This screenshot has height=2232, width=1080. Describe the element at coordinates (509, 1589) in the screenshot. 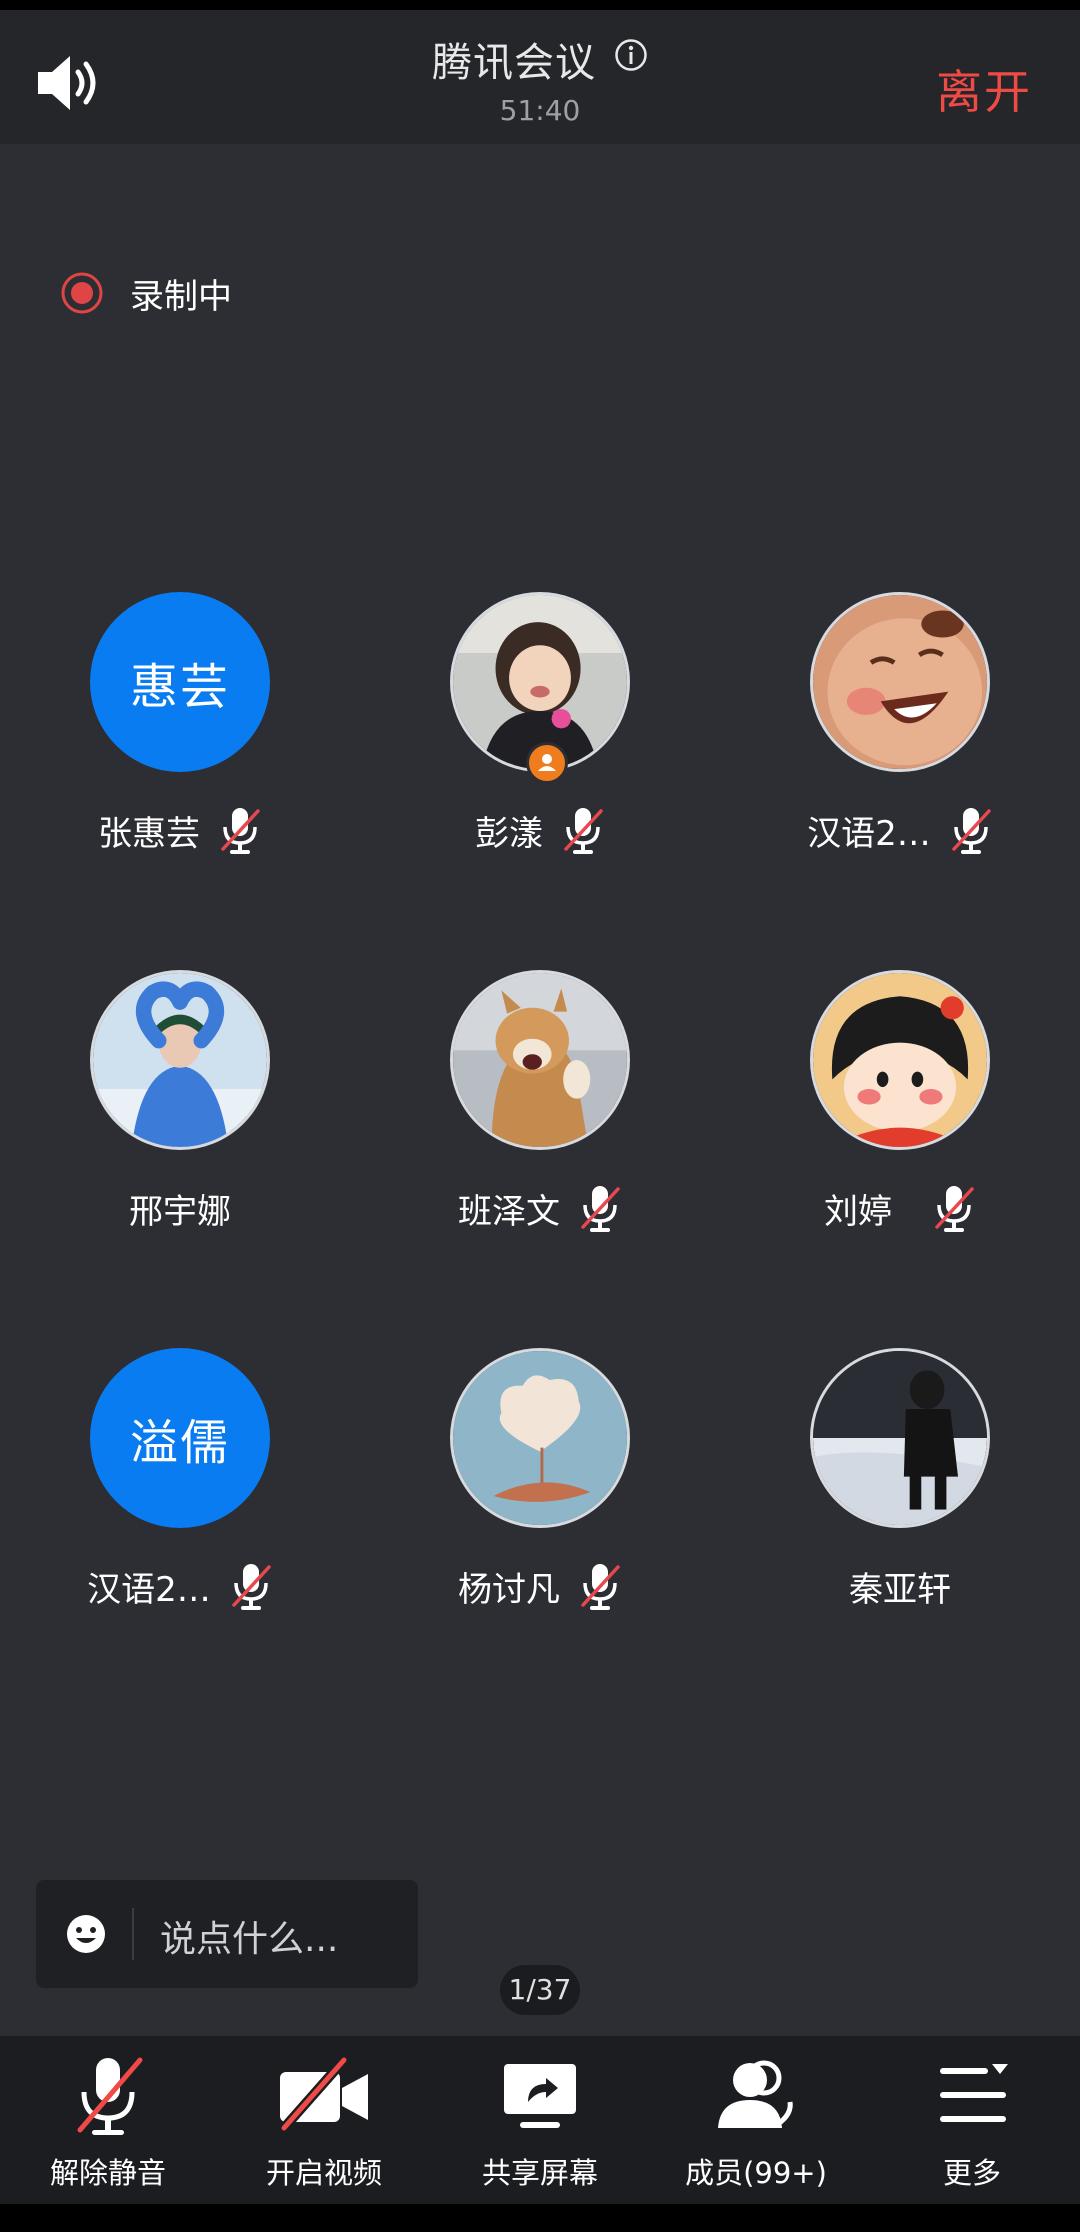

I see `participant-name: 杨讨凡` at that location.